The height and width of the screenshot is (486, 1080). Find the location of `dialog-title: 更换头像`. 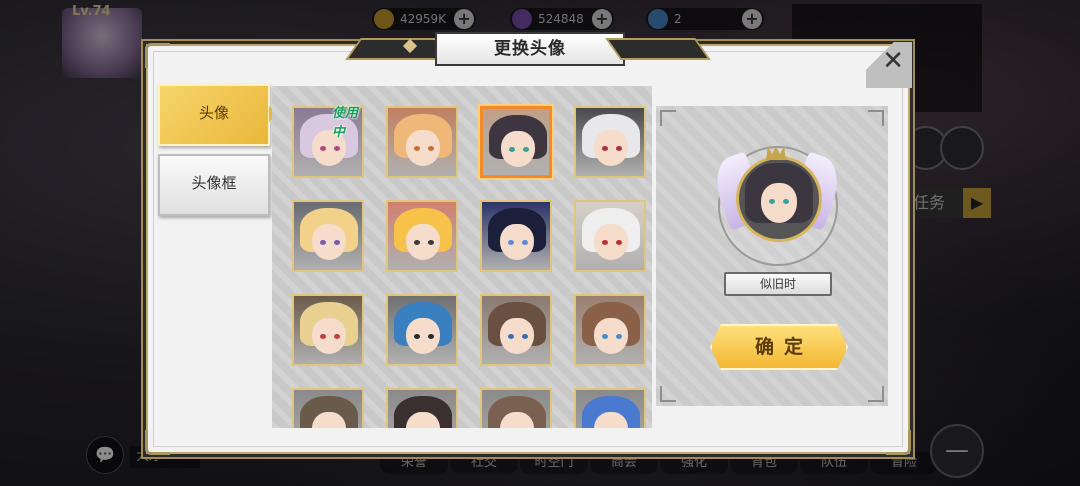

dialog-title: 更换头像 is located at coordinates (530, 49).